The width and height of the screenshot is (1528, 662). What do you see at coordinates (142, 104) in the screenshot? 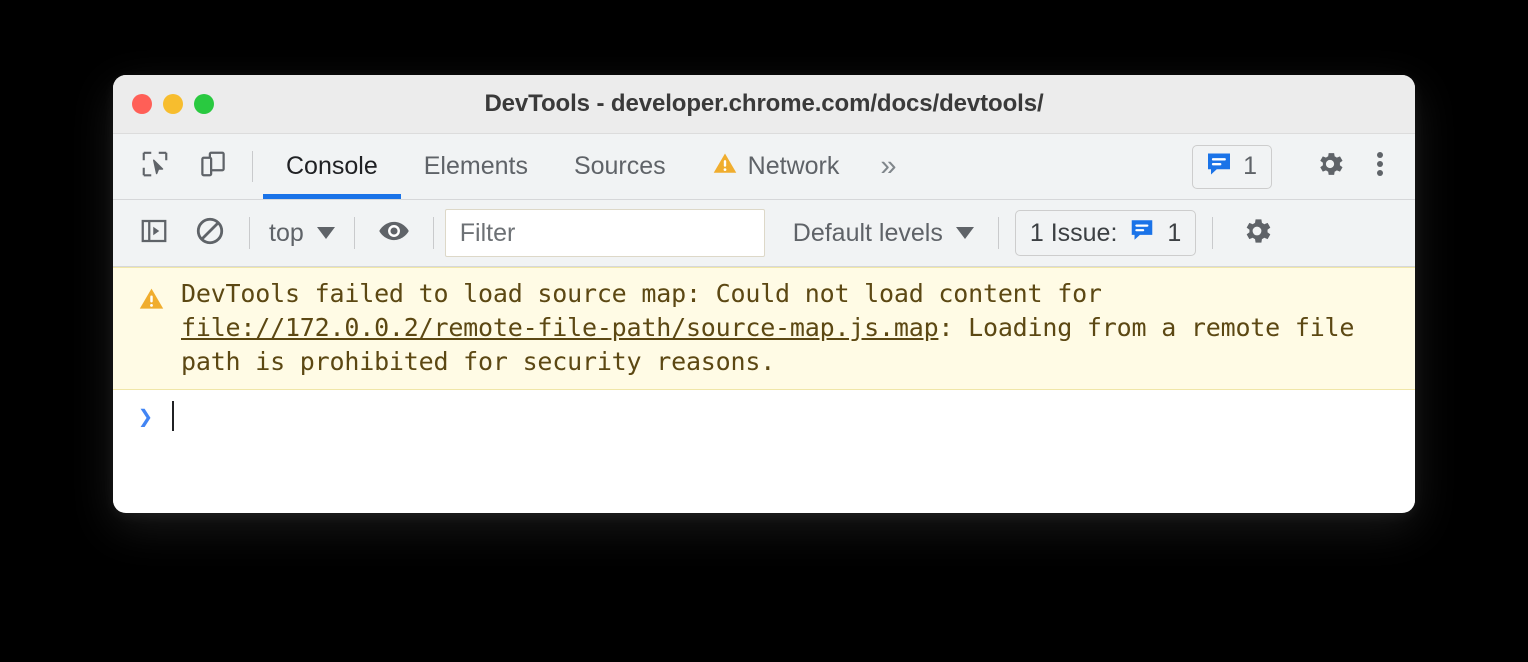
I see `close-window-button` at bounding box center [142, 104].